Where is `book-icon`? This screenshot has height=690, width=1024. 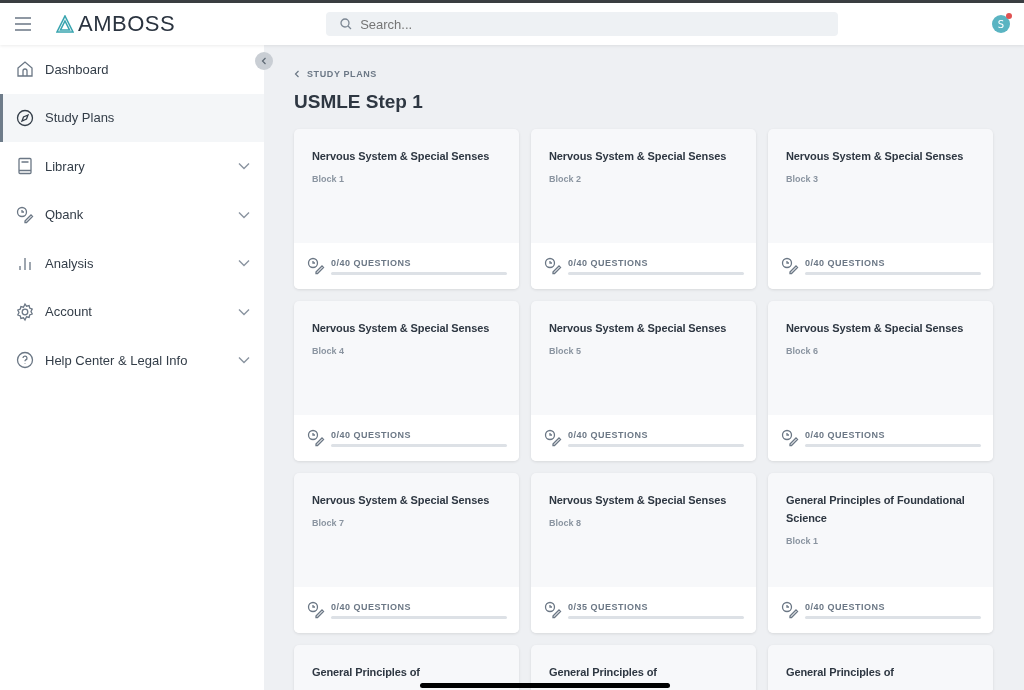 book-icon is located at coordinates (25, 166).